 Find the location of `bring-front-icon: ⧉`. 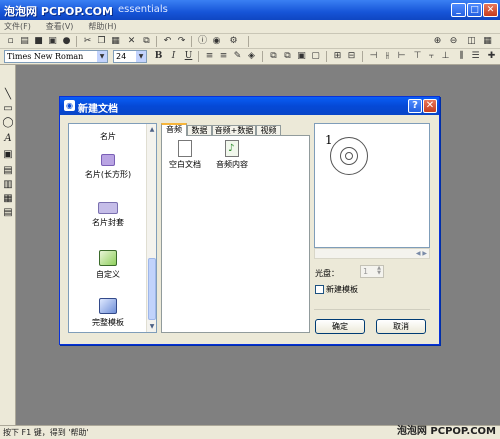

bring-front-icon: ⧉ is located at coordinates (273, 56).